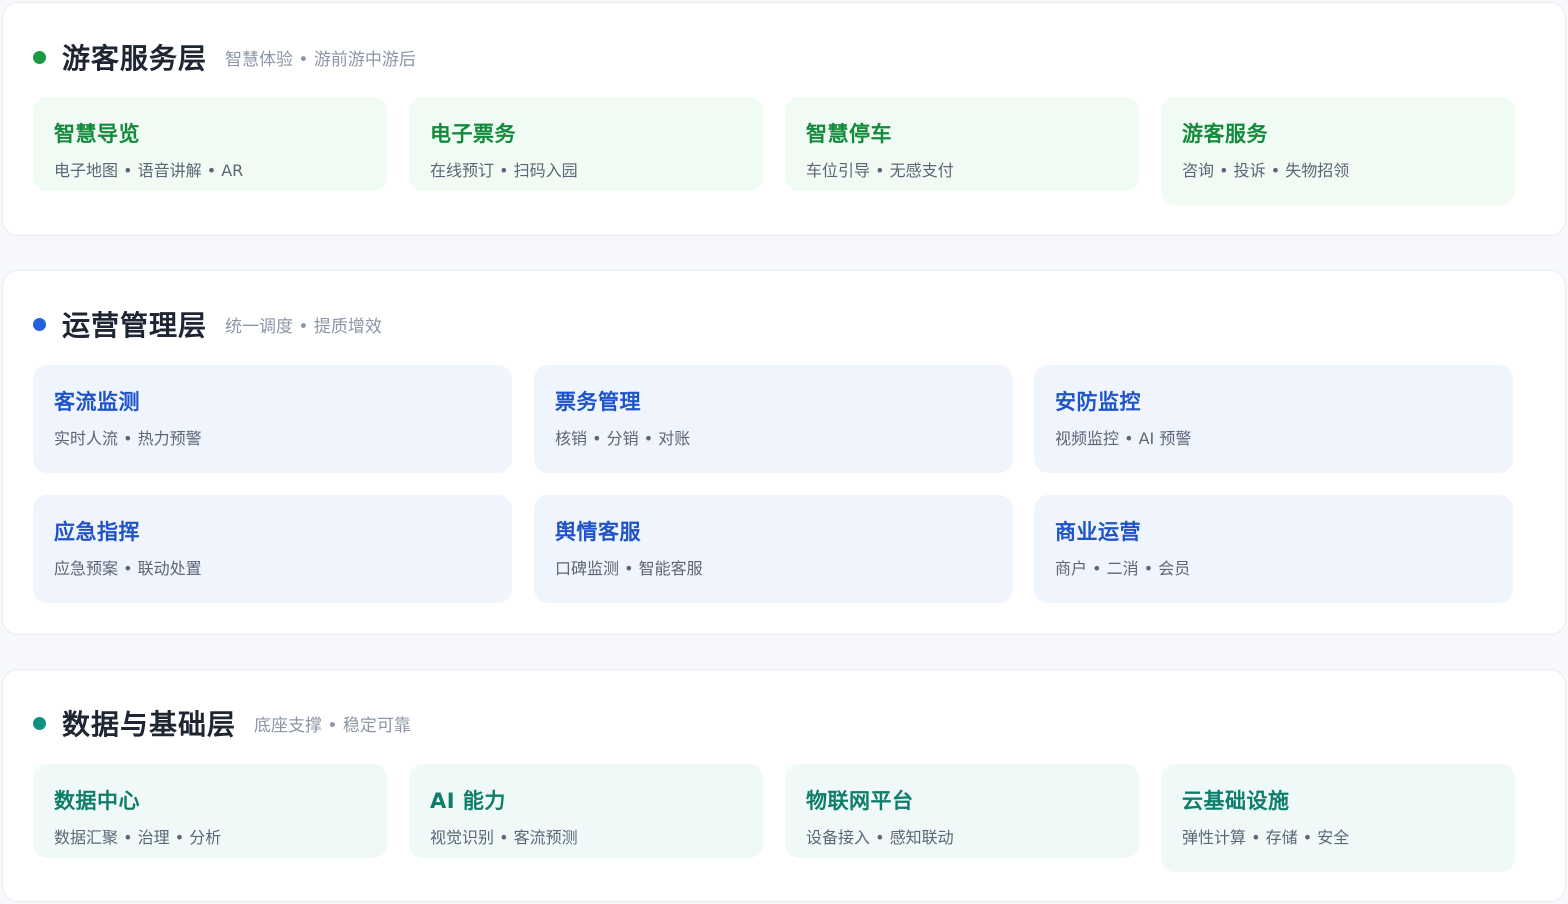  I want to click on card-desc: 应急预案 • 联动处置, so click(128, 568).